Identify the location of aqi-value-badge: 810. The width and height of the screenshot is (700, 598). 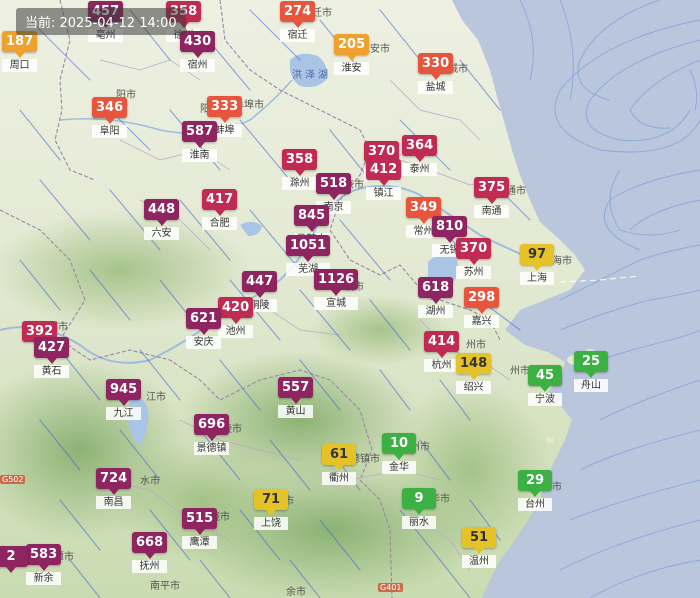
(450, 229).